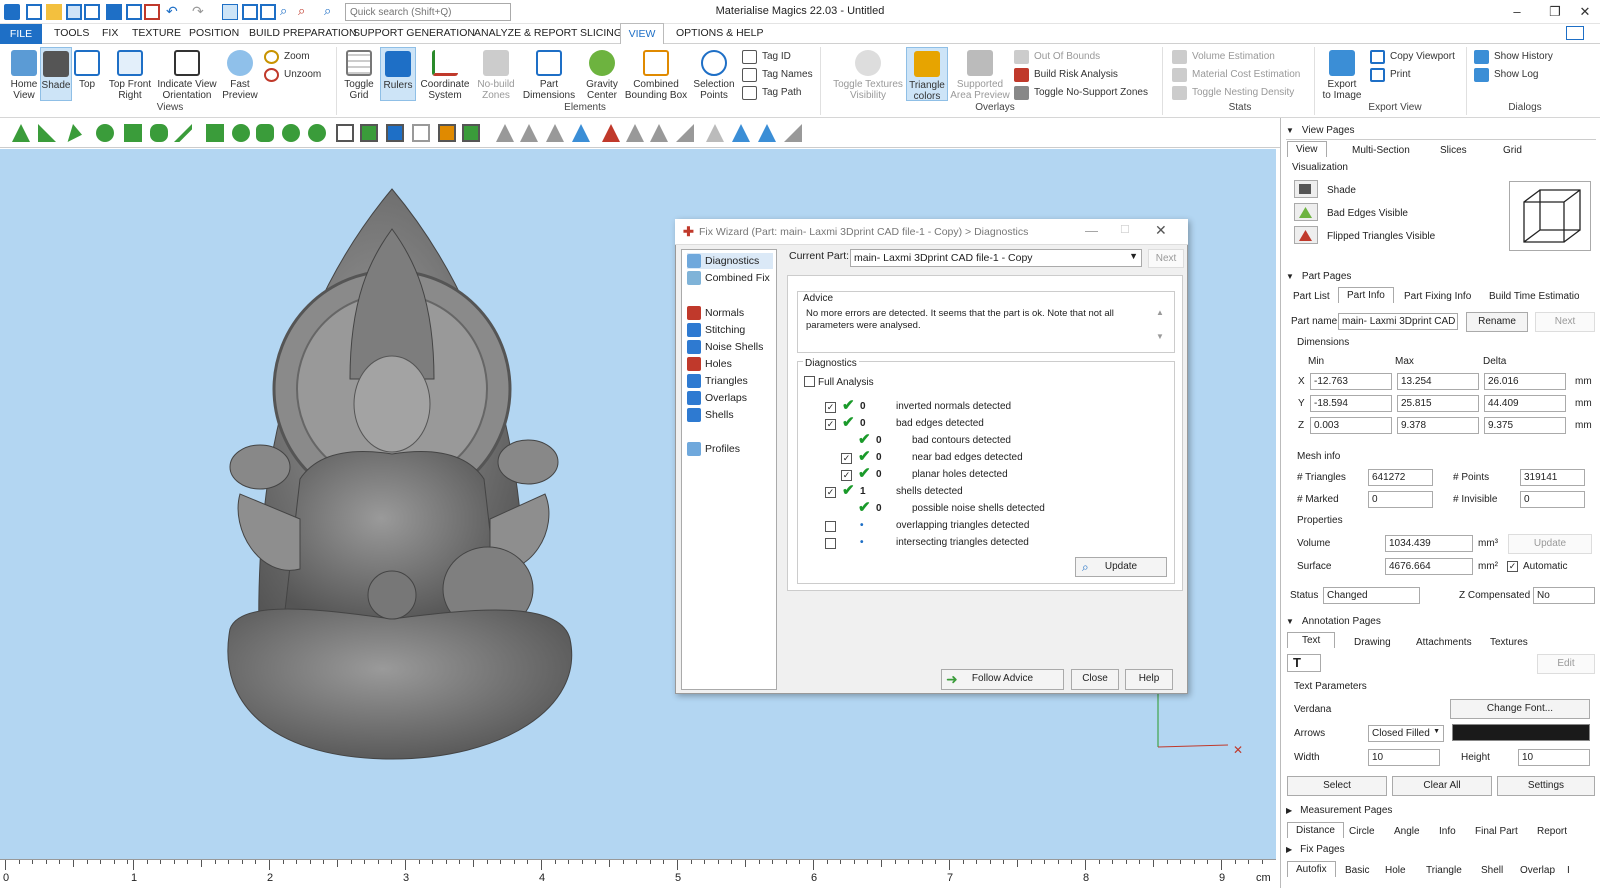 The width and height of the screenshot is (1600, 888). What do you see at coordinates (1554, 757) in the screenshot?
I see `height-stepper: 10` at bounding box center [1554, 757].